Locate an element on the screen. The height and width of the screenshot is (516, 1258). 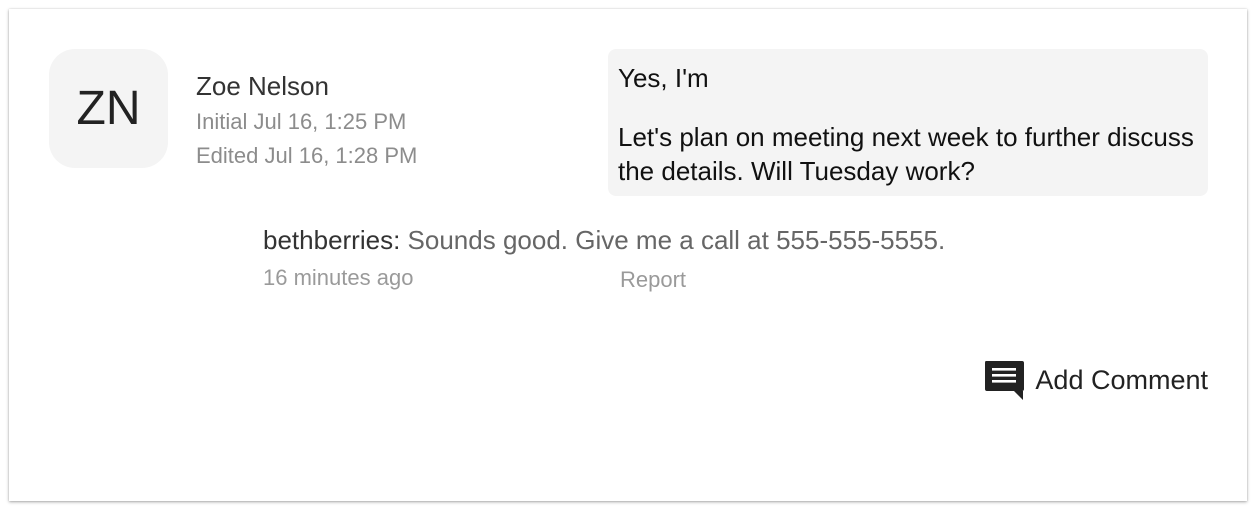
report-link: Report is located at coordinates (653, 280).